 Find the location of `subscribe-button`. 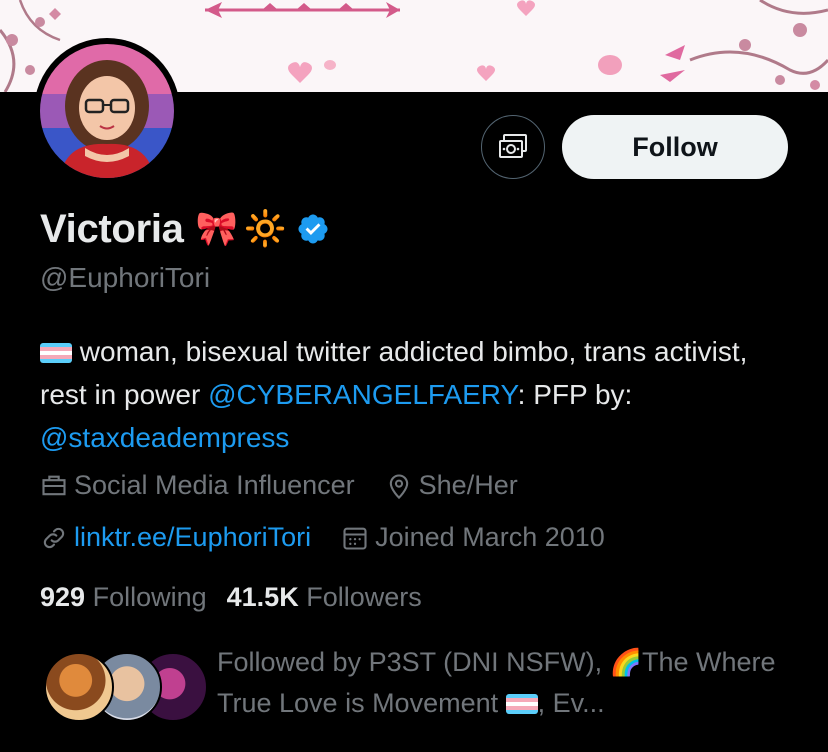

subscribe-button is located at coordinates (513, 147).